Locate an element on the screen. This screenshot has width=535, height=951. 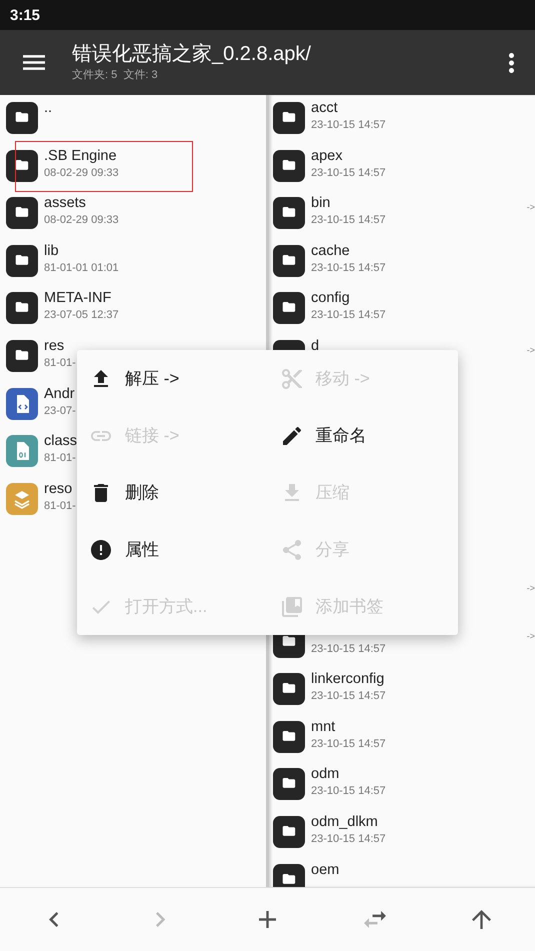
file-name: reso is located at coordinates (58, 489).